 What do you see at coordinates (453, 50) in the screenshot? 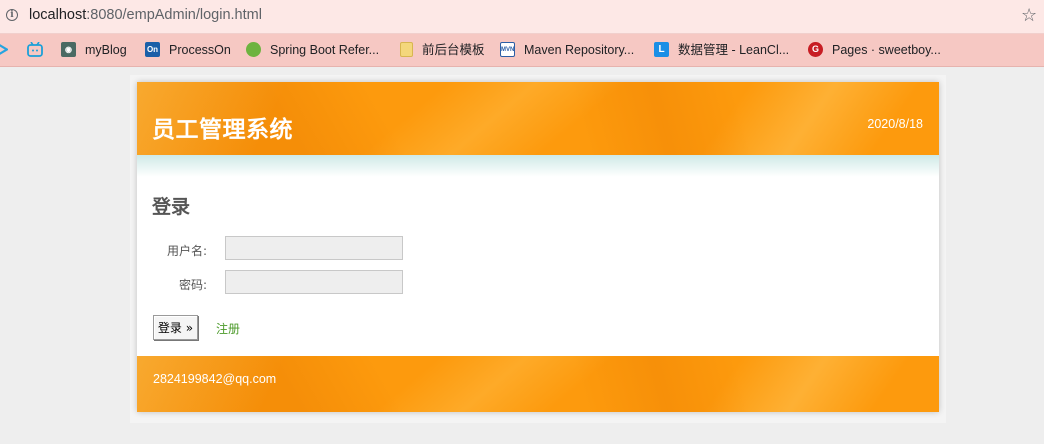
I see `bookmark-label: 前后台模板` at bounding box center [453, 50].